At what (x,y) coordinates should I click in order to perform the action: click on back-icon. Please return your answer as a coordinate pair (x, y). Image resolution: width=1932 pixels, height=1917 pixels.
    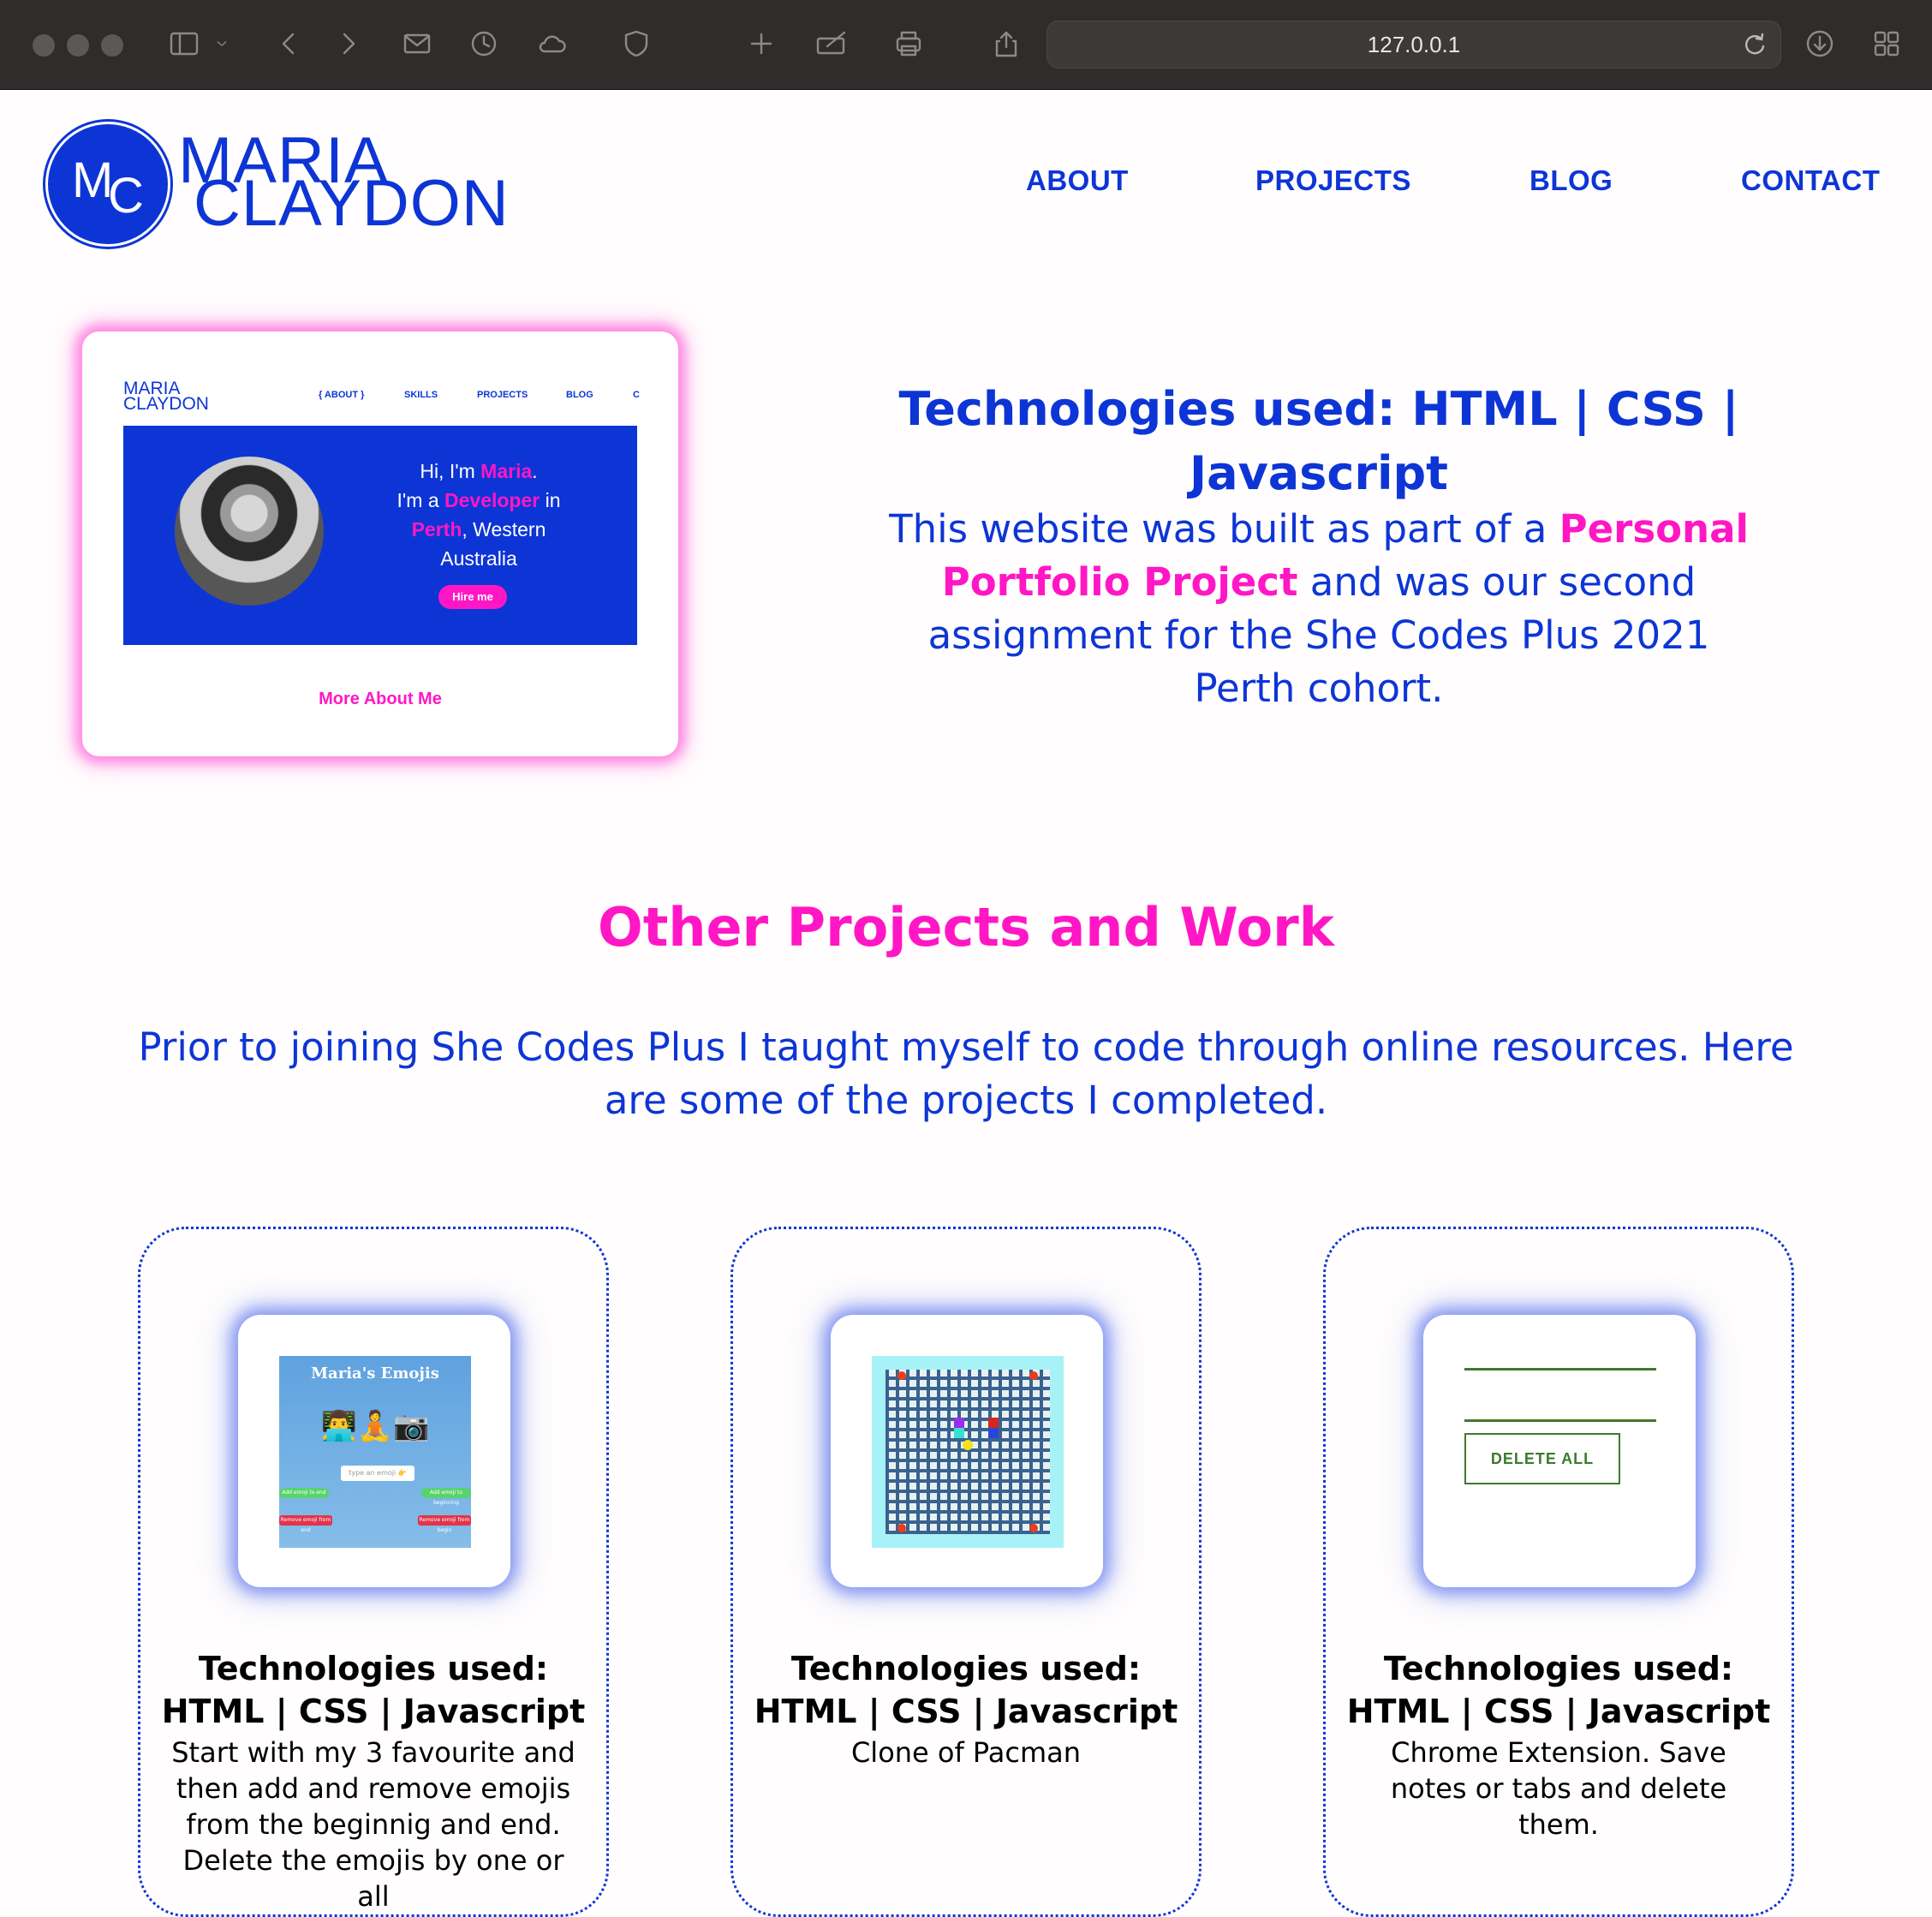
    Looking at the image, I should click on (288, 43).